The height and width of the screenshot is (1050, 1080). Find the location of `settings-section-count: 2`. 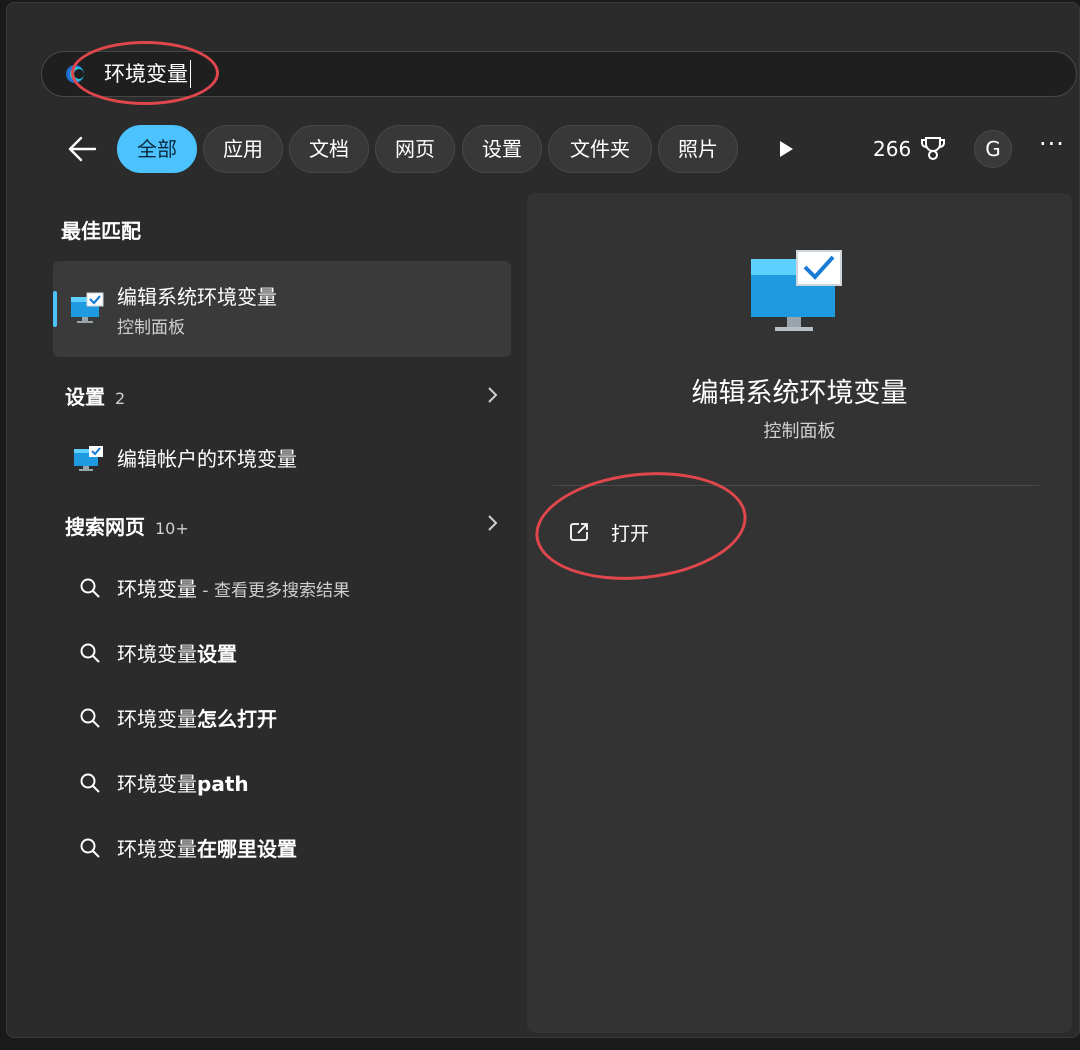

settings-section-count: 2 is located at coordinates (120, 398).